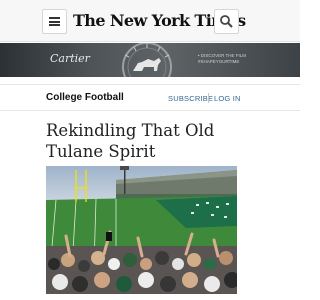 Image resolution: width=320 pixels, height=300 pixels. I want to click on section-bar: College Football SUBSCRIBE LOG IN, so click(150, 97).